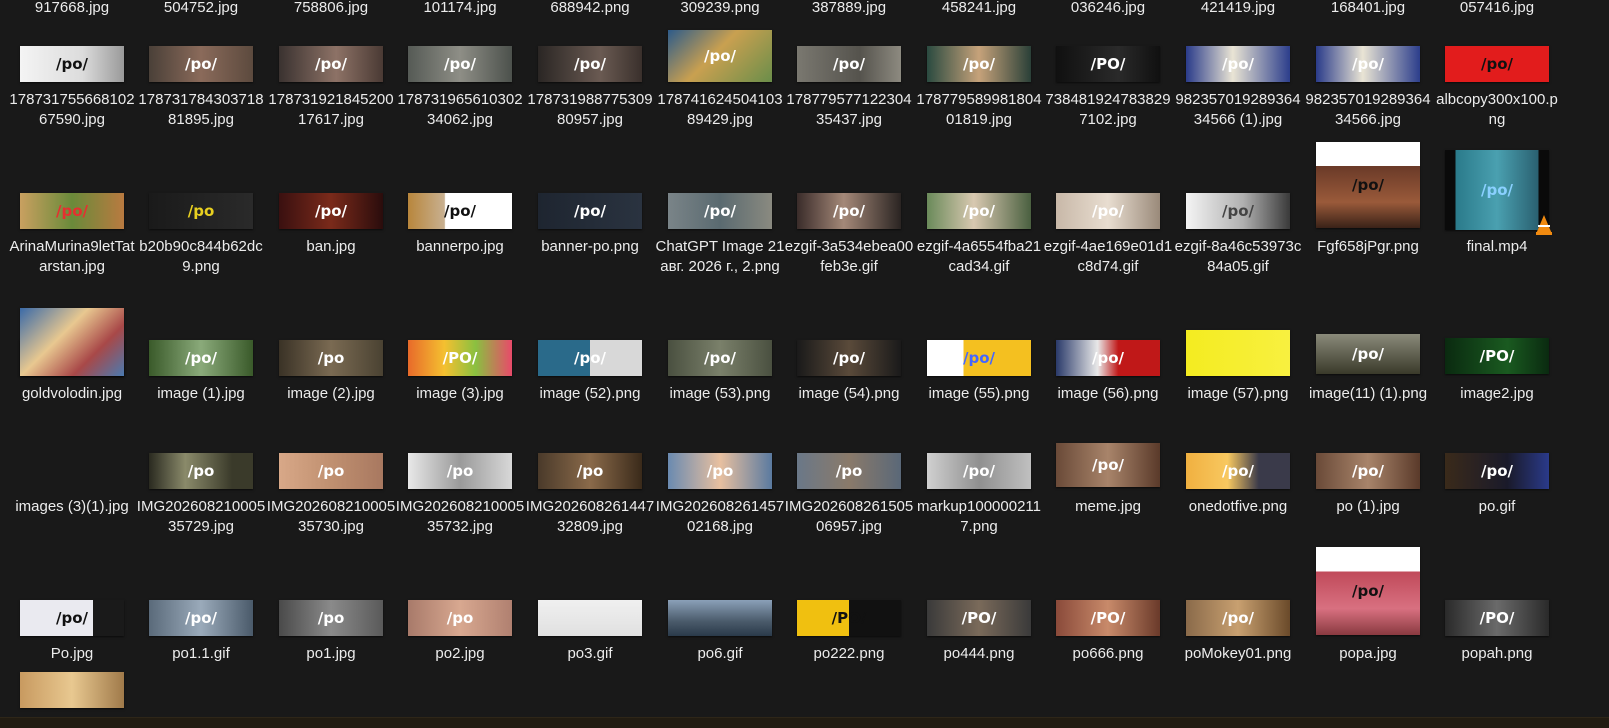 Image resolution: width=1609 pixels, height=728 pixels. What do you see at coordinates (460, 394) in the screenshot?
I see `file-name: image (3).jpg` at bounding box center [460, 394].